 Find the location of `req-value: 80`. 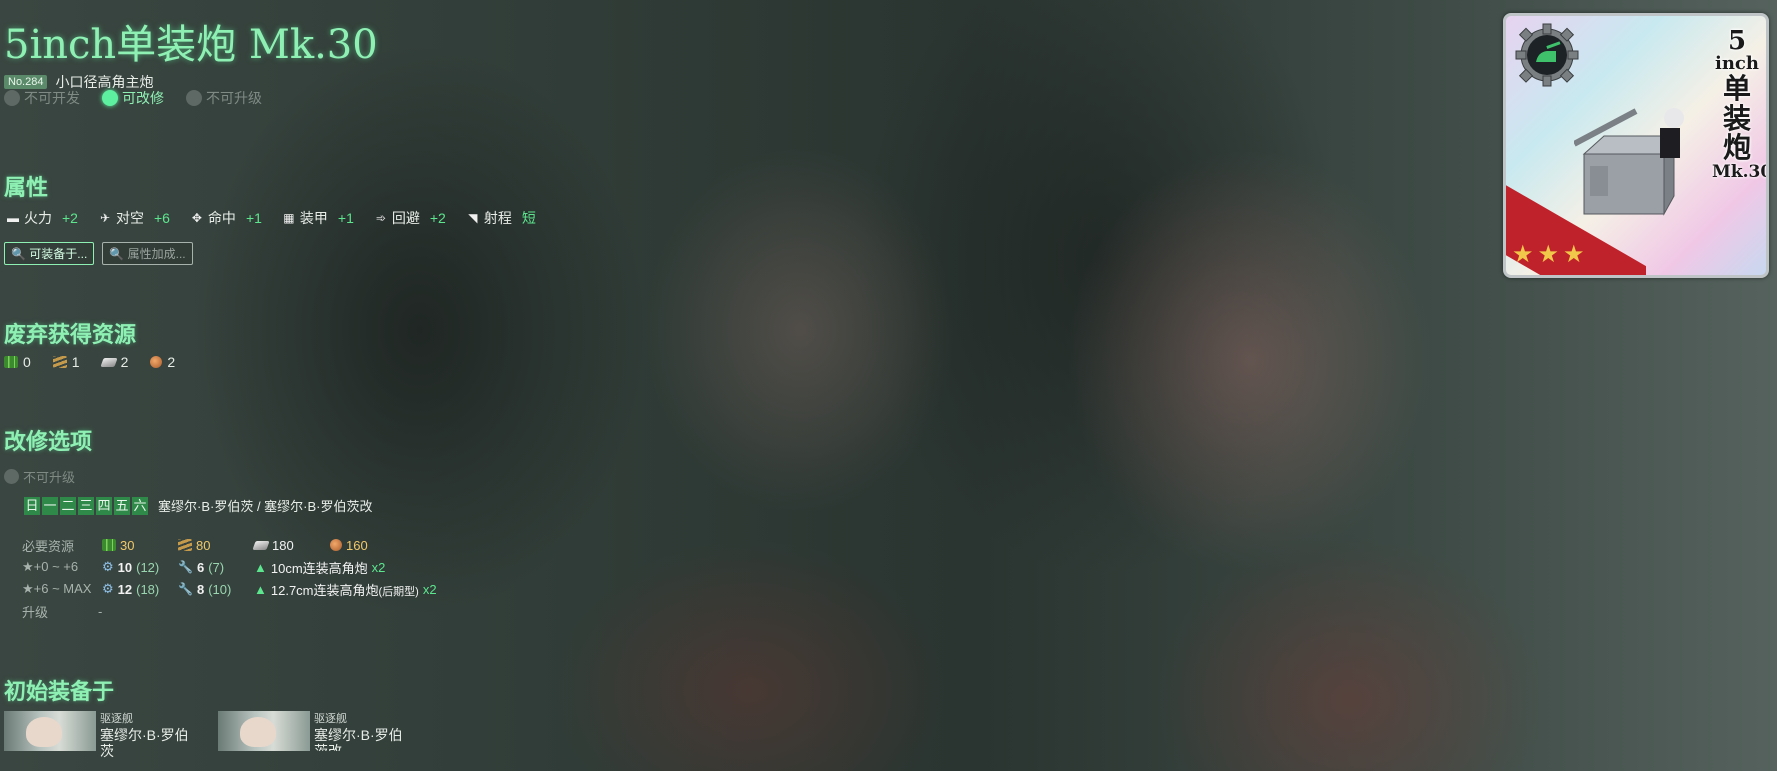

req-value: 80 is located at coordinates (203, 545).